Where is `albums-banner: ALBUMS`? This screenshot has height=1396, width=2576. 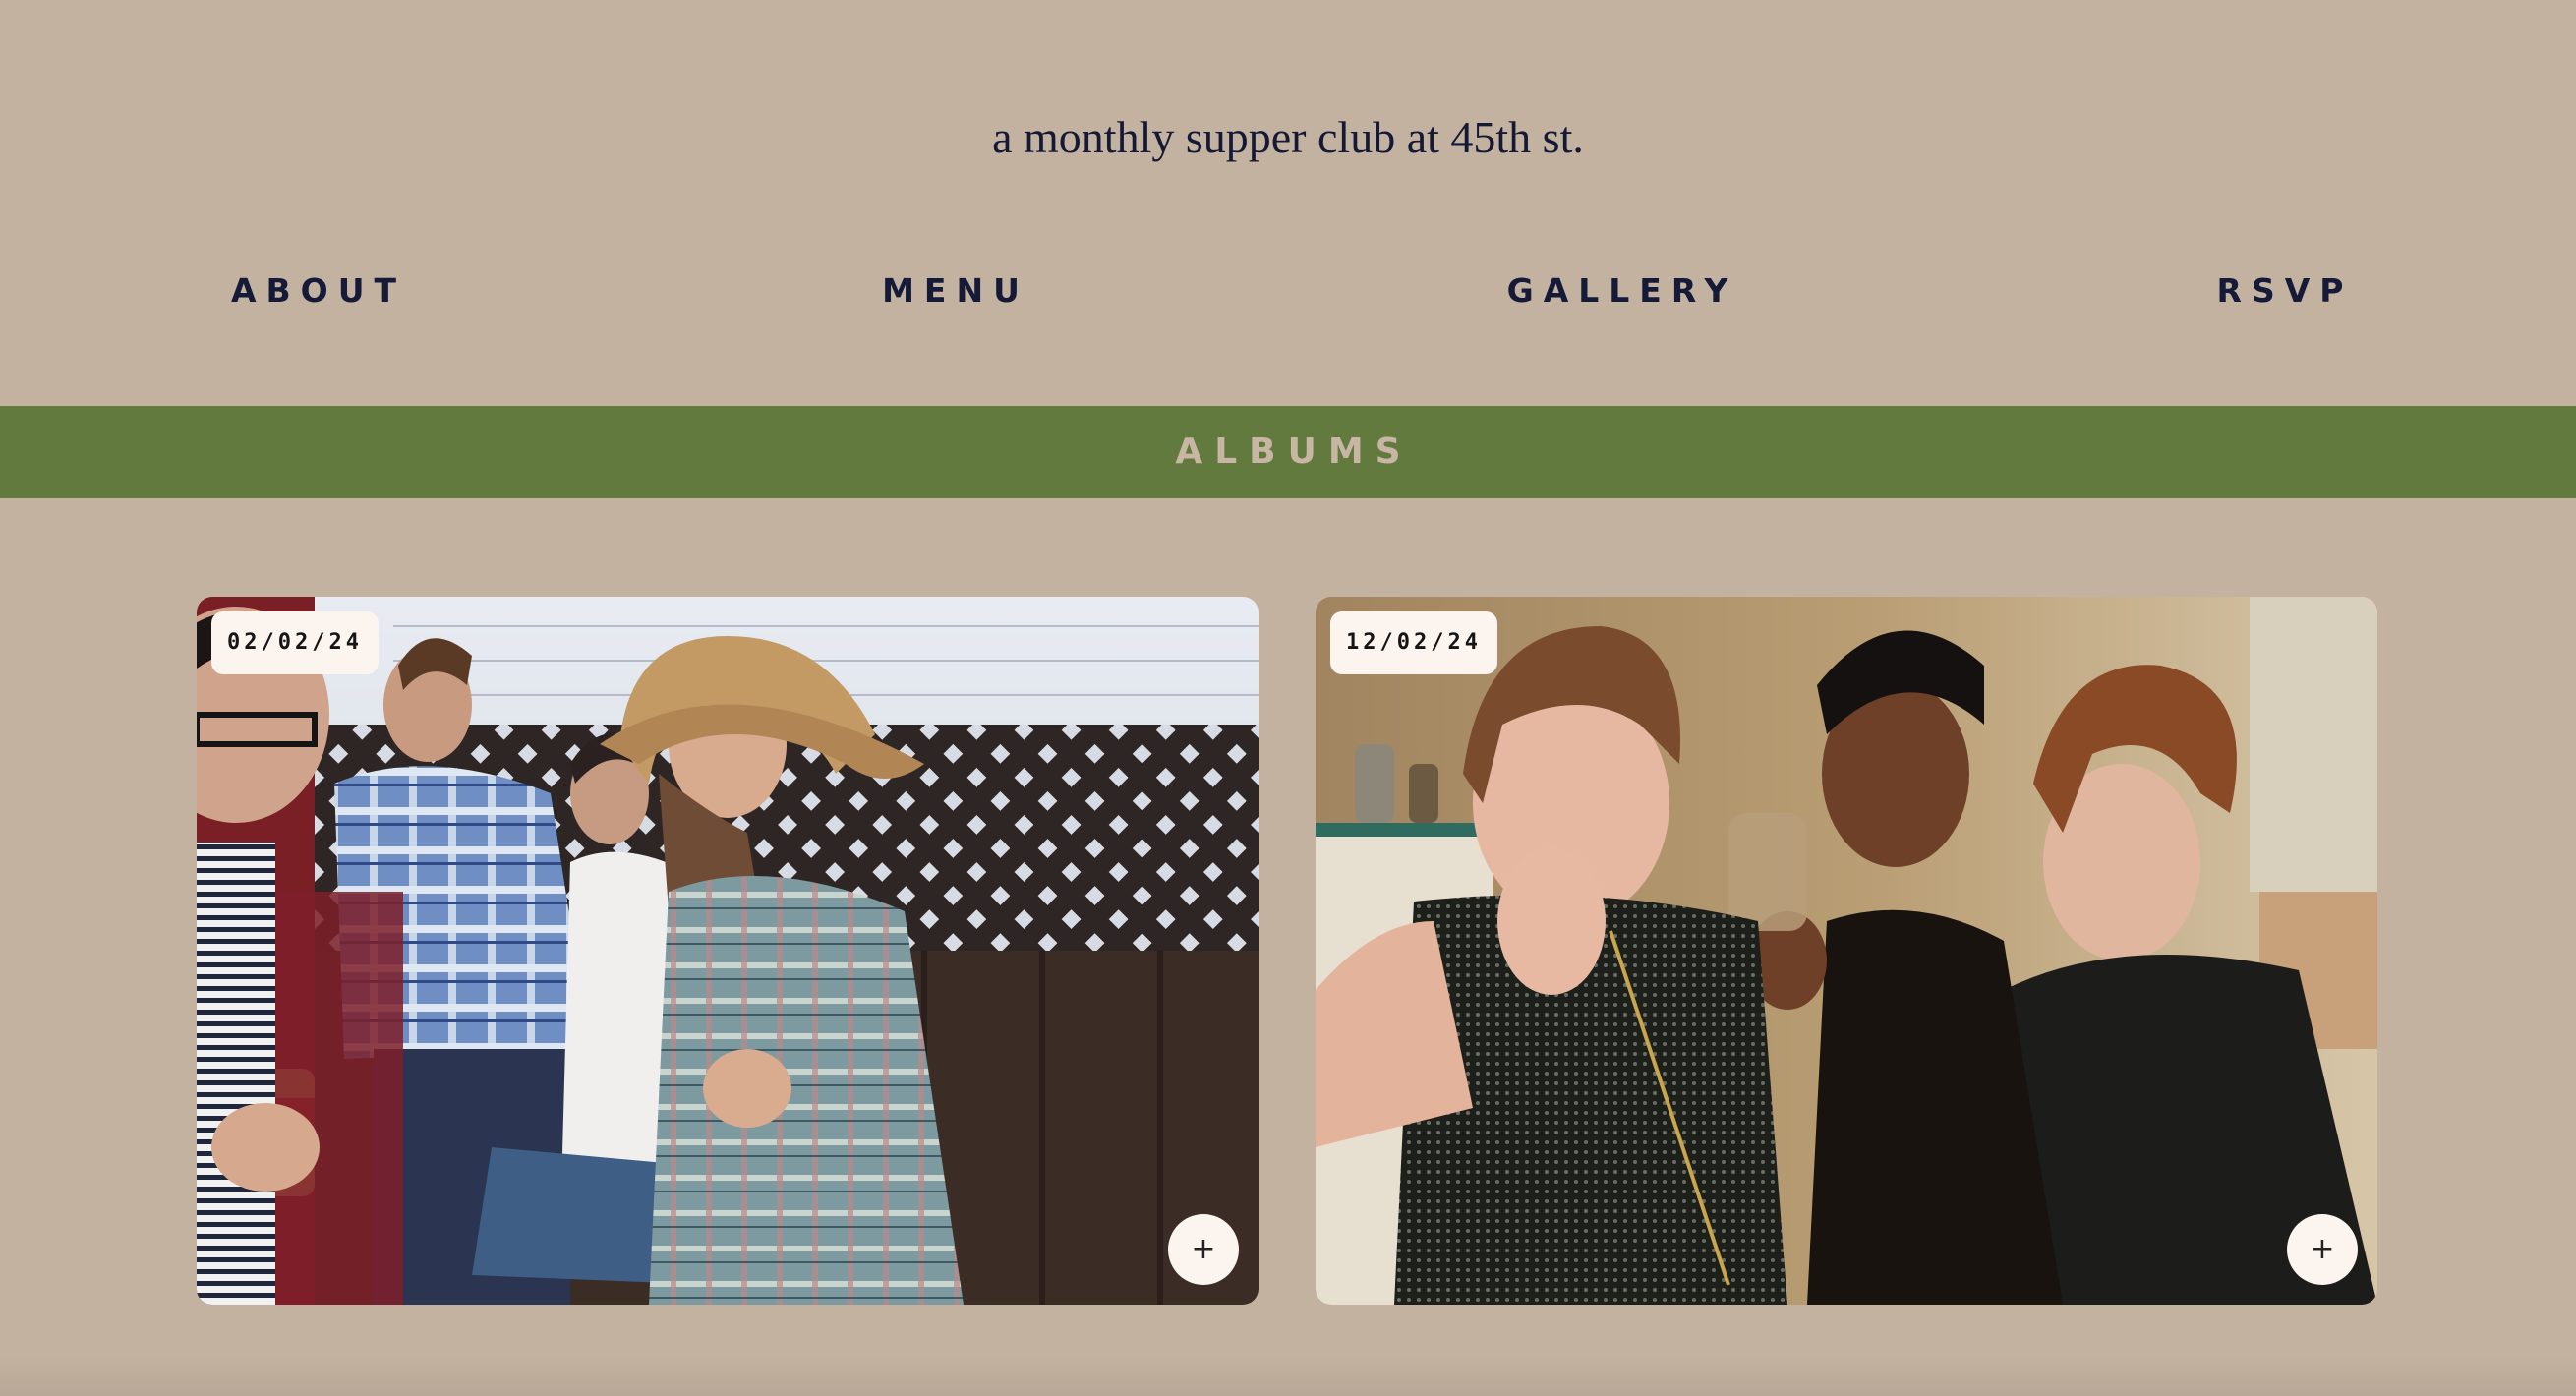
albums-banner: ALBUMS is located at coordinates (1288, 452).